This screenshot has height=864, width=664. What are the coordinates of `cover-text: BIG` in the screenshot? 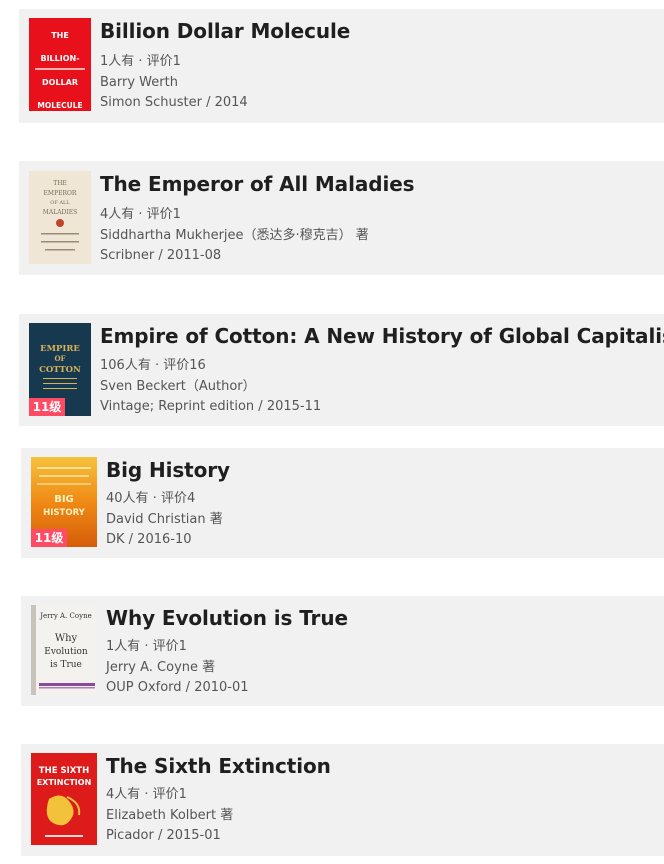 It's located at (64, 499).